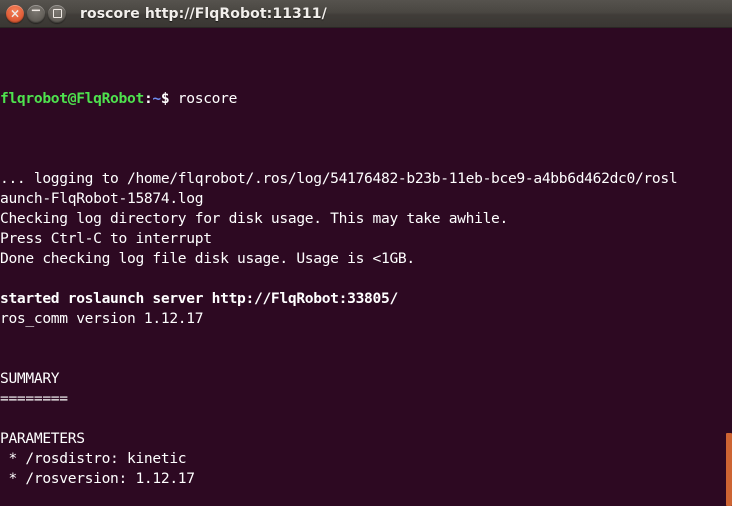 The height and width of the screenshot is (506, 732). Describe the element at coordinates (203, 13) in the screenshot. I see `window-title: roscore http://FlqRobot:11311/` at that location.